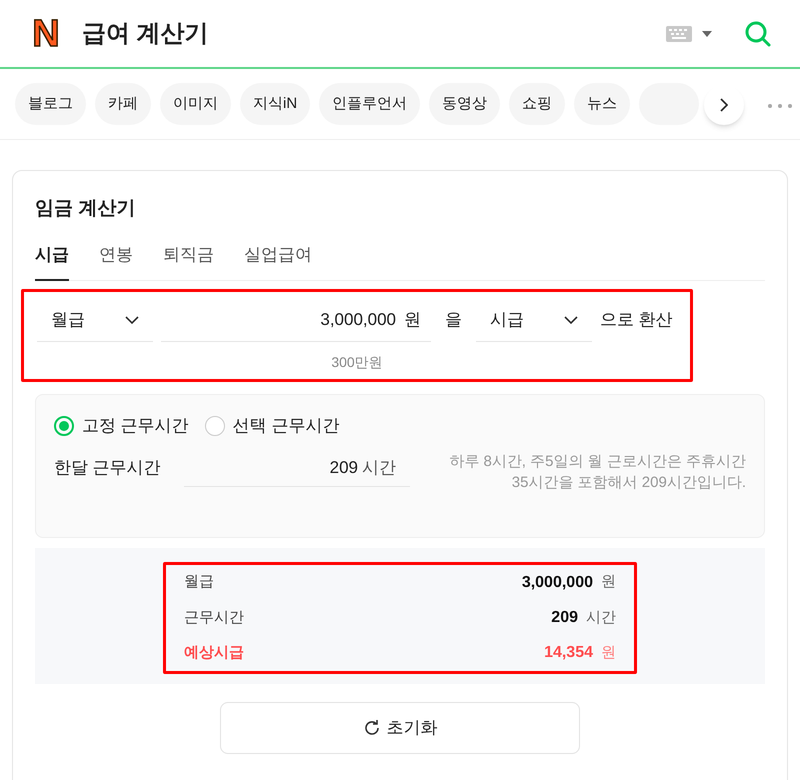  Describe the element at coordinates (272, 425) in the screenshot. I see `radio-option: 선택 근무시간` at that location.